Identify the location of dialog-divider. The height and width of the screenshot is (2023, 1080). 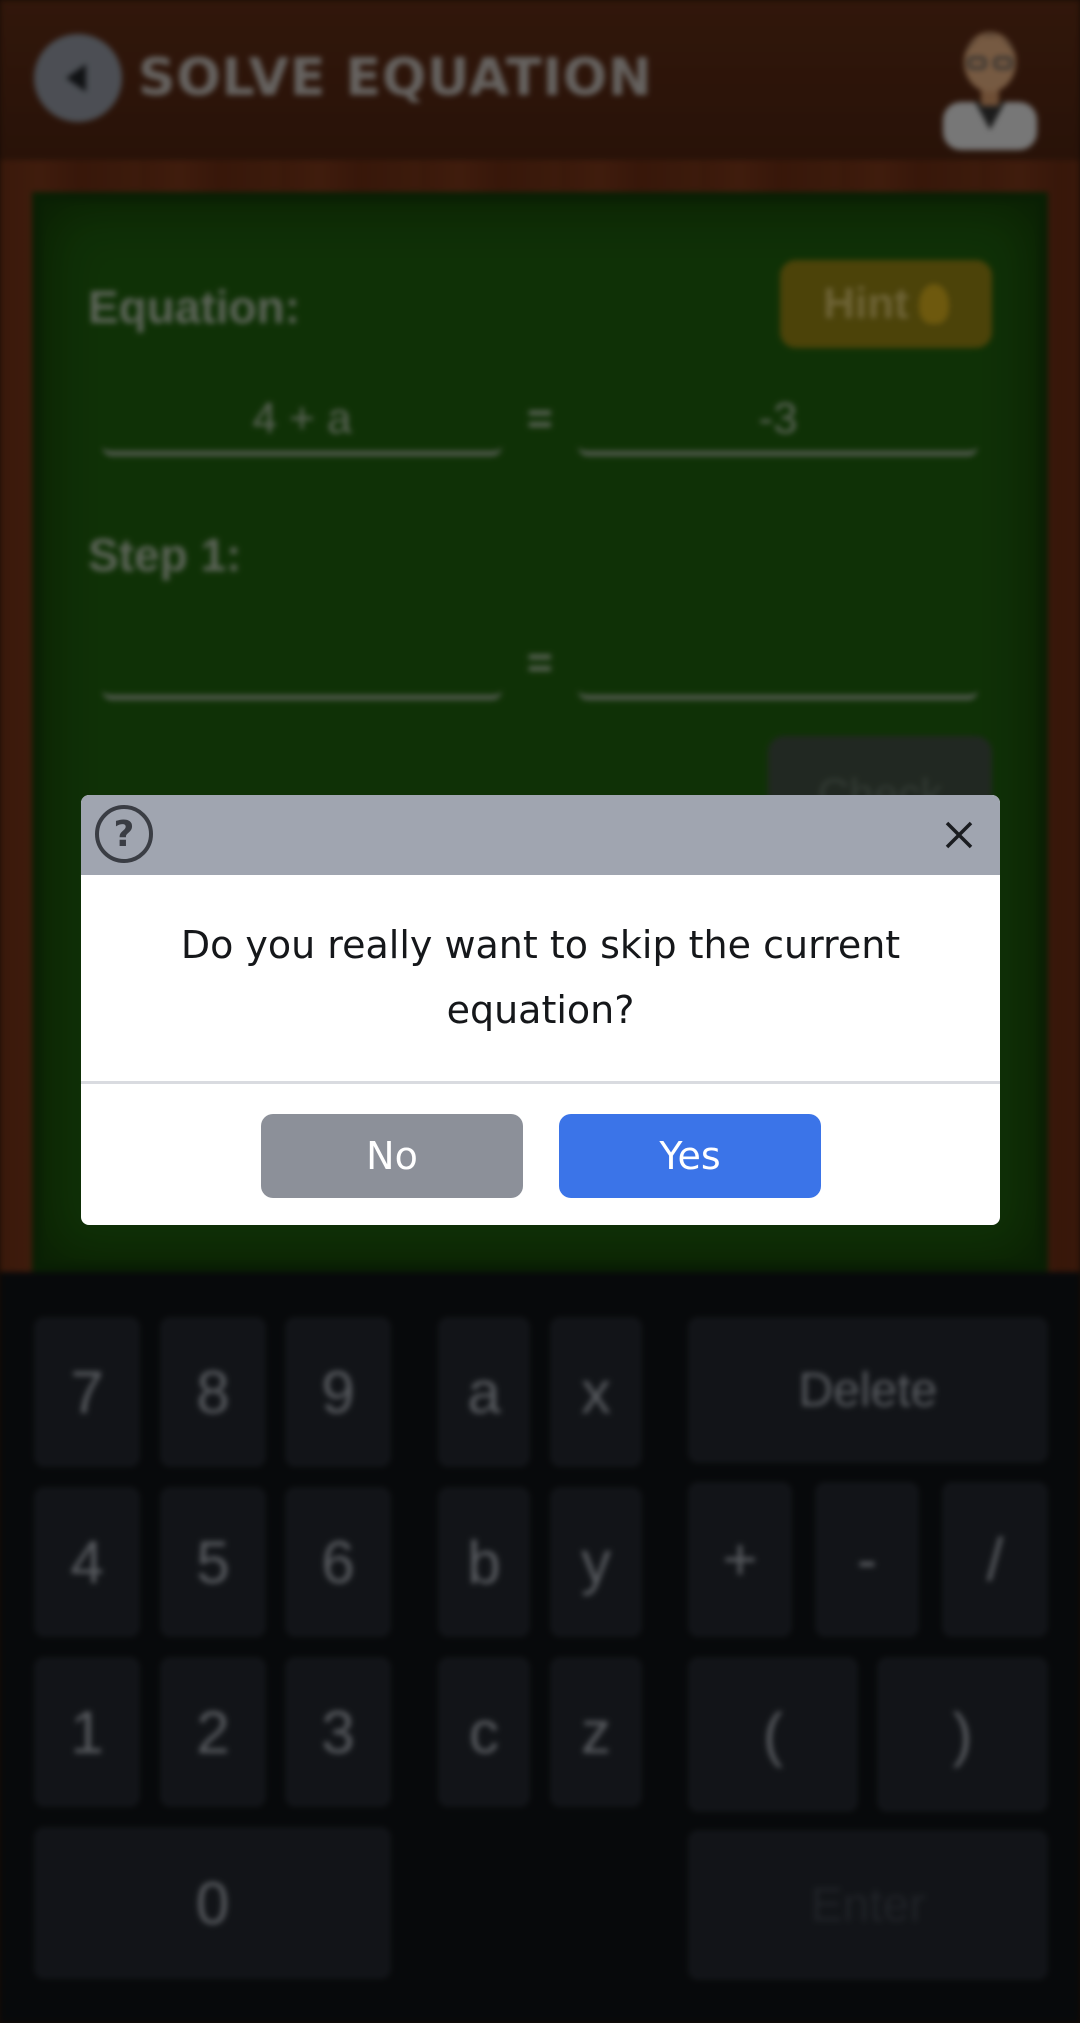
(540, 1082).